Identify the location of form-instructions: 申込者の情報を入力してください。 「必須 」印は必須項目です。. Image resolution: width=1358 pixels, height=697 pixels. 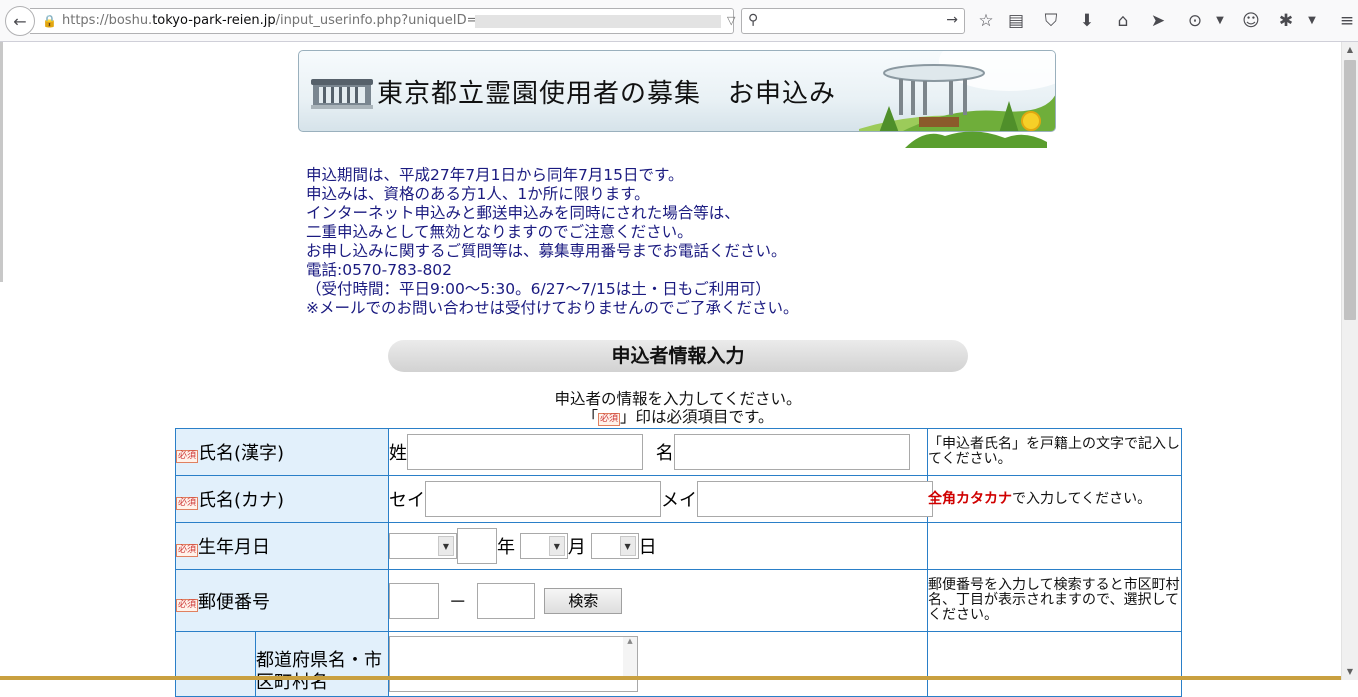
(678, 408).